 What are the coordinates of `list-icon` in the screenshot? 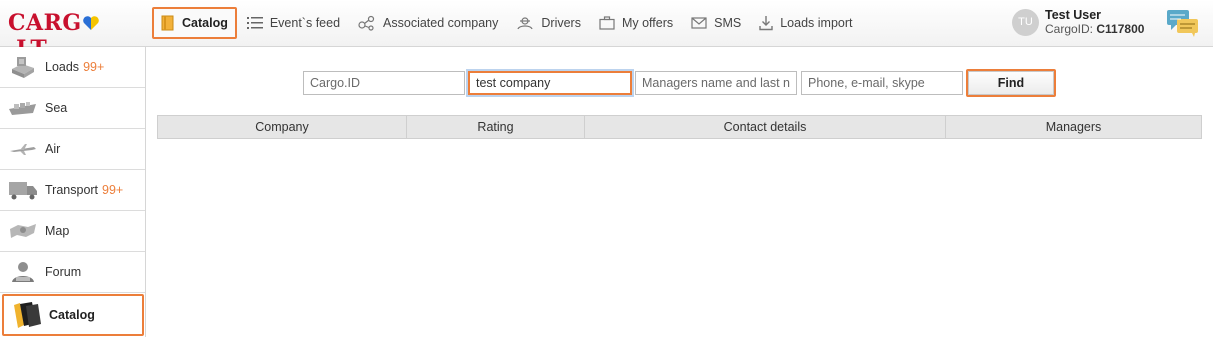 It's located at (254, 23).